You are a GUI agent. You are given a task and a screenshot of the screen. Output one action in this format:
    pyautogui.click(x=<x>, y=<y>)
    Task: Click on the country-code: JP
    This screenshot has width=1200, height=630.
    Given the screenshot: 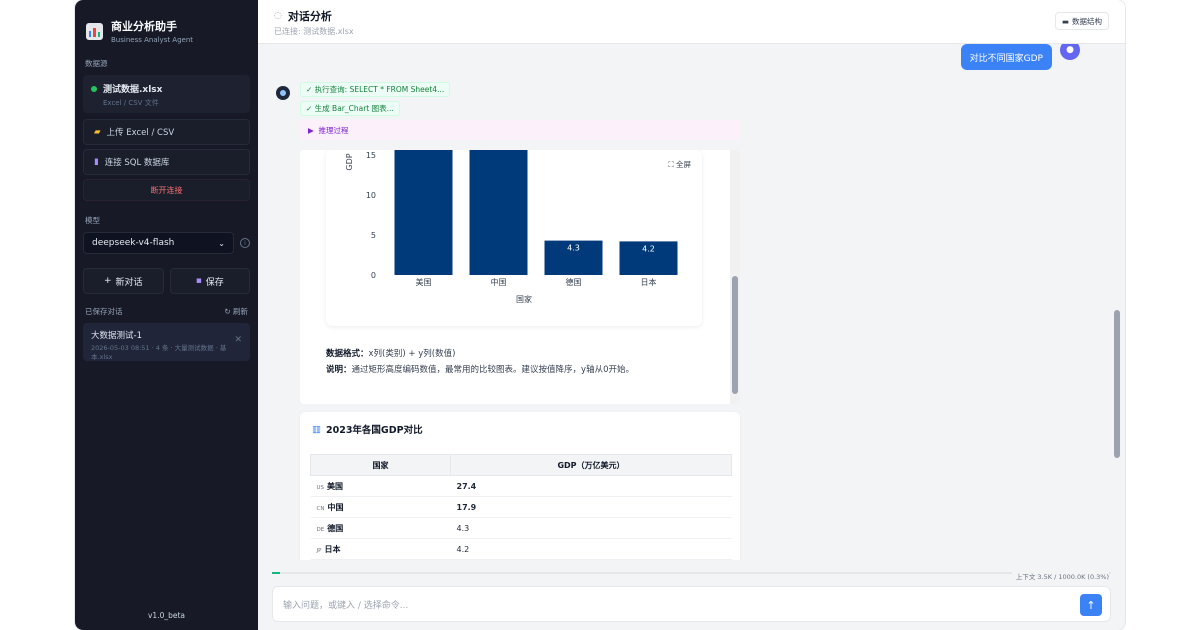 What is the action you would take?
    pyautogui.click(x=319, y=550)
    